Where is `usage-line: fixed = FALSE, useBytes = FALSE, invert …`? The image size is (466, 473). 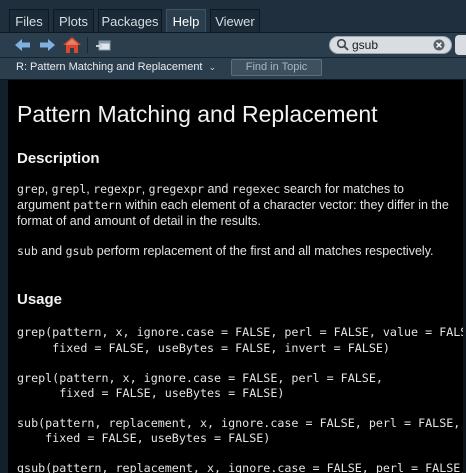
usage-line: fixed = FALSE, useBytes = FALSE, invert … is located at coordinates (203, 348).